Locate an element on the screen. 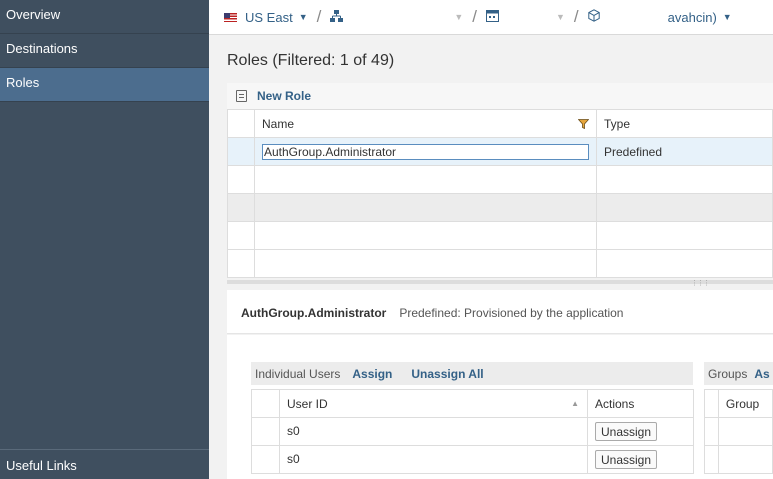  new-document-icon is located at coordinates (241, 96).